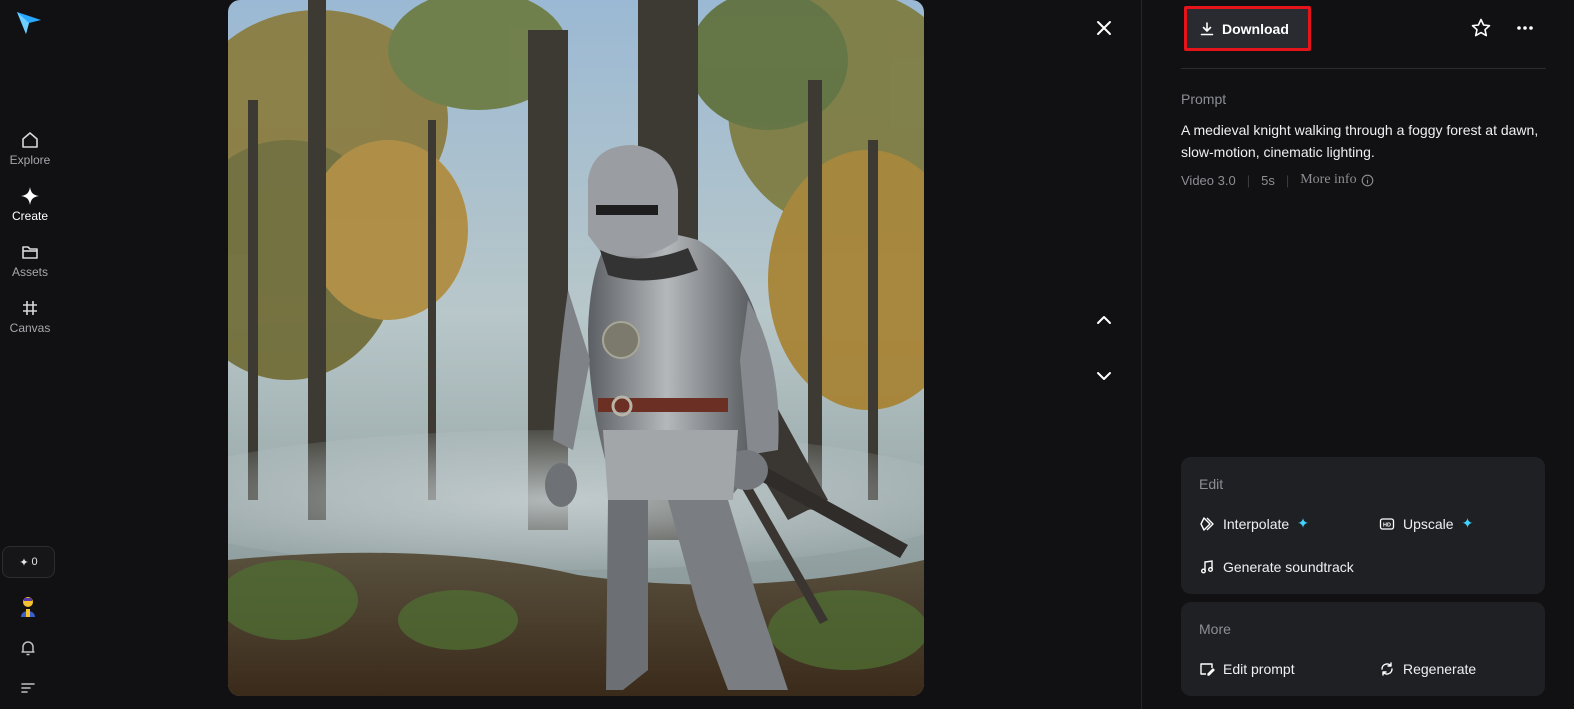  What do you see at coordinates (1207, 28) in the screenshot?
I see `download-icon` at bounding box center [1207, 28].